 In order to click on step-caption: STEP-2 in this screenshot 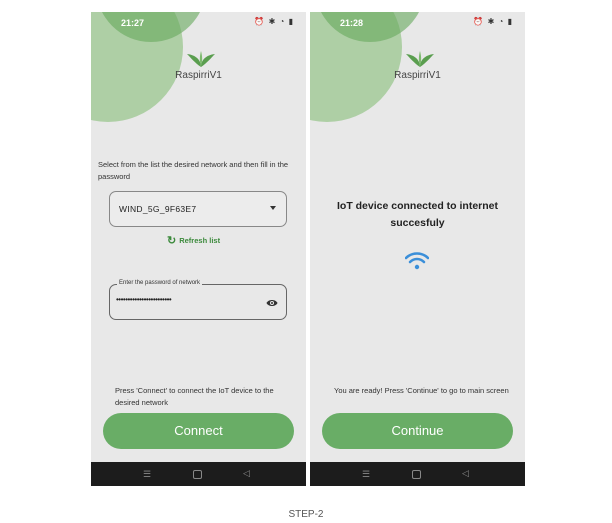, I will do `click(306, 514)`.